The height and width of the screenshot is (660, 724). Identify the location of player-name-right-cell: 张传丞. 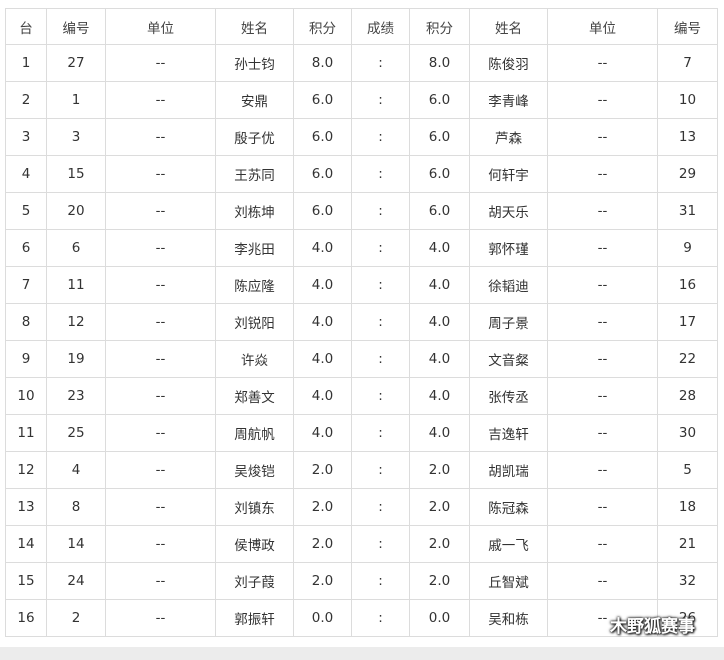
(508, 396).